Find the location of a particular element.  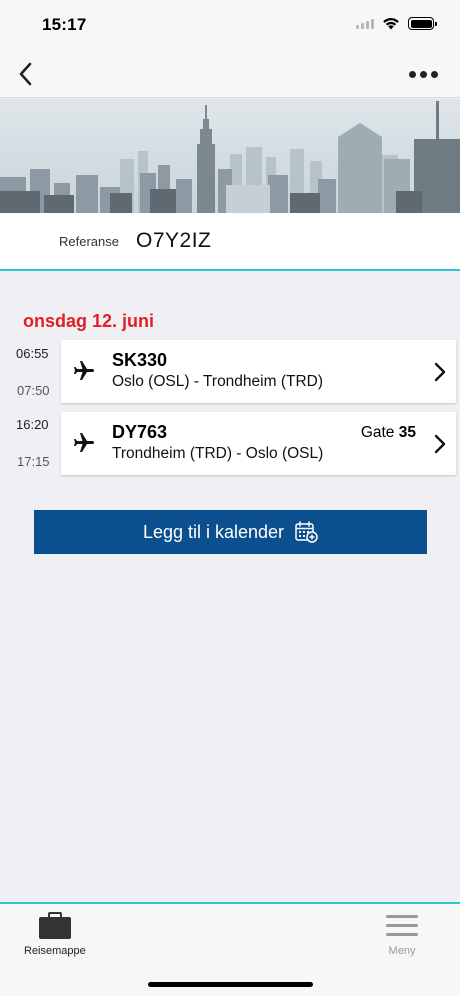

wifi-icon is located at coordinates (391, 24).